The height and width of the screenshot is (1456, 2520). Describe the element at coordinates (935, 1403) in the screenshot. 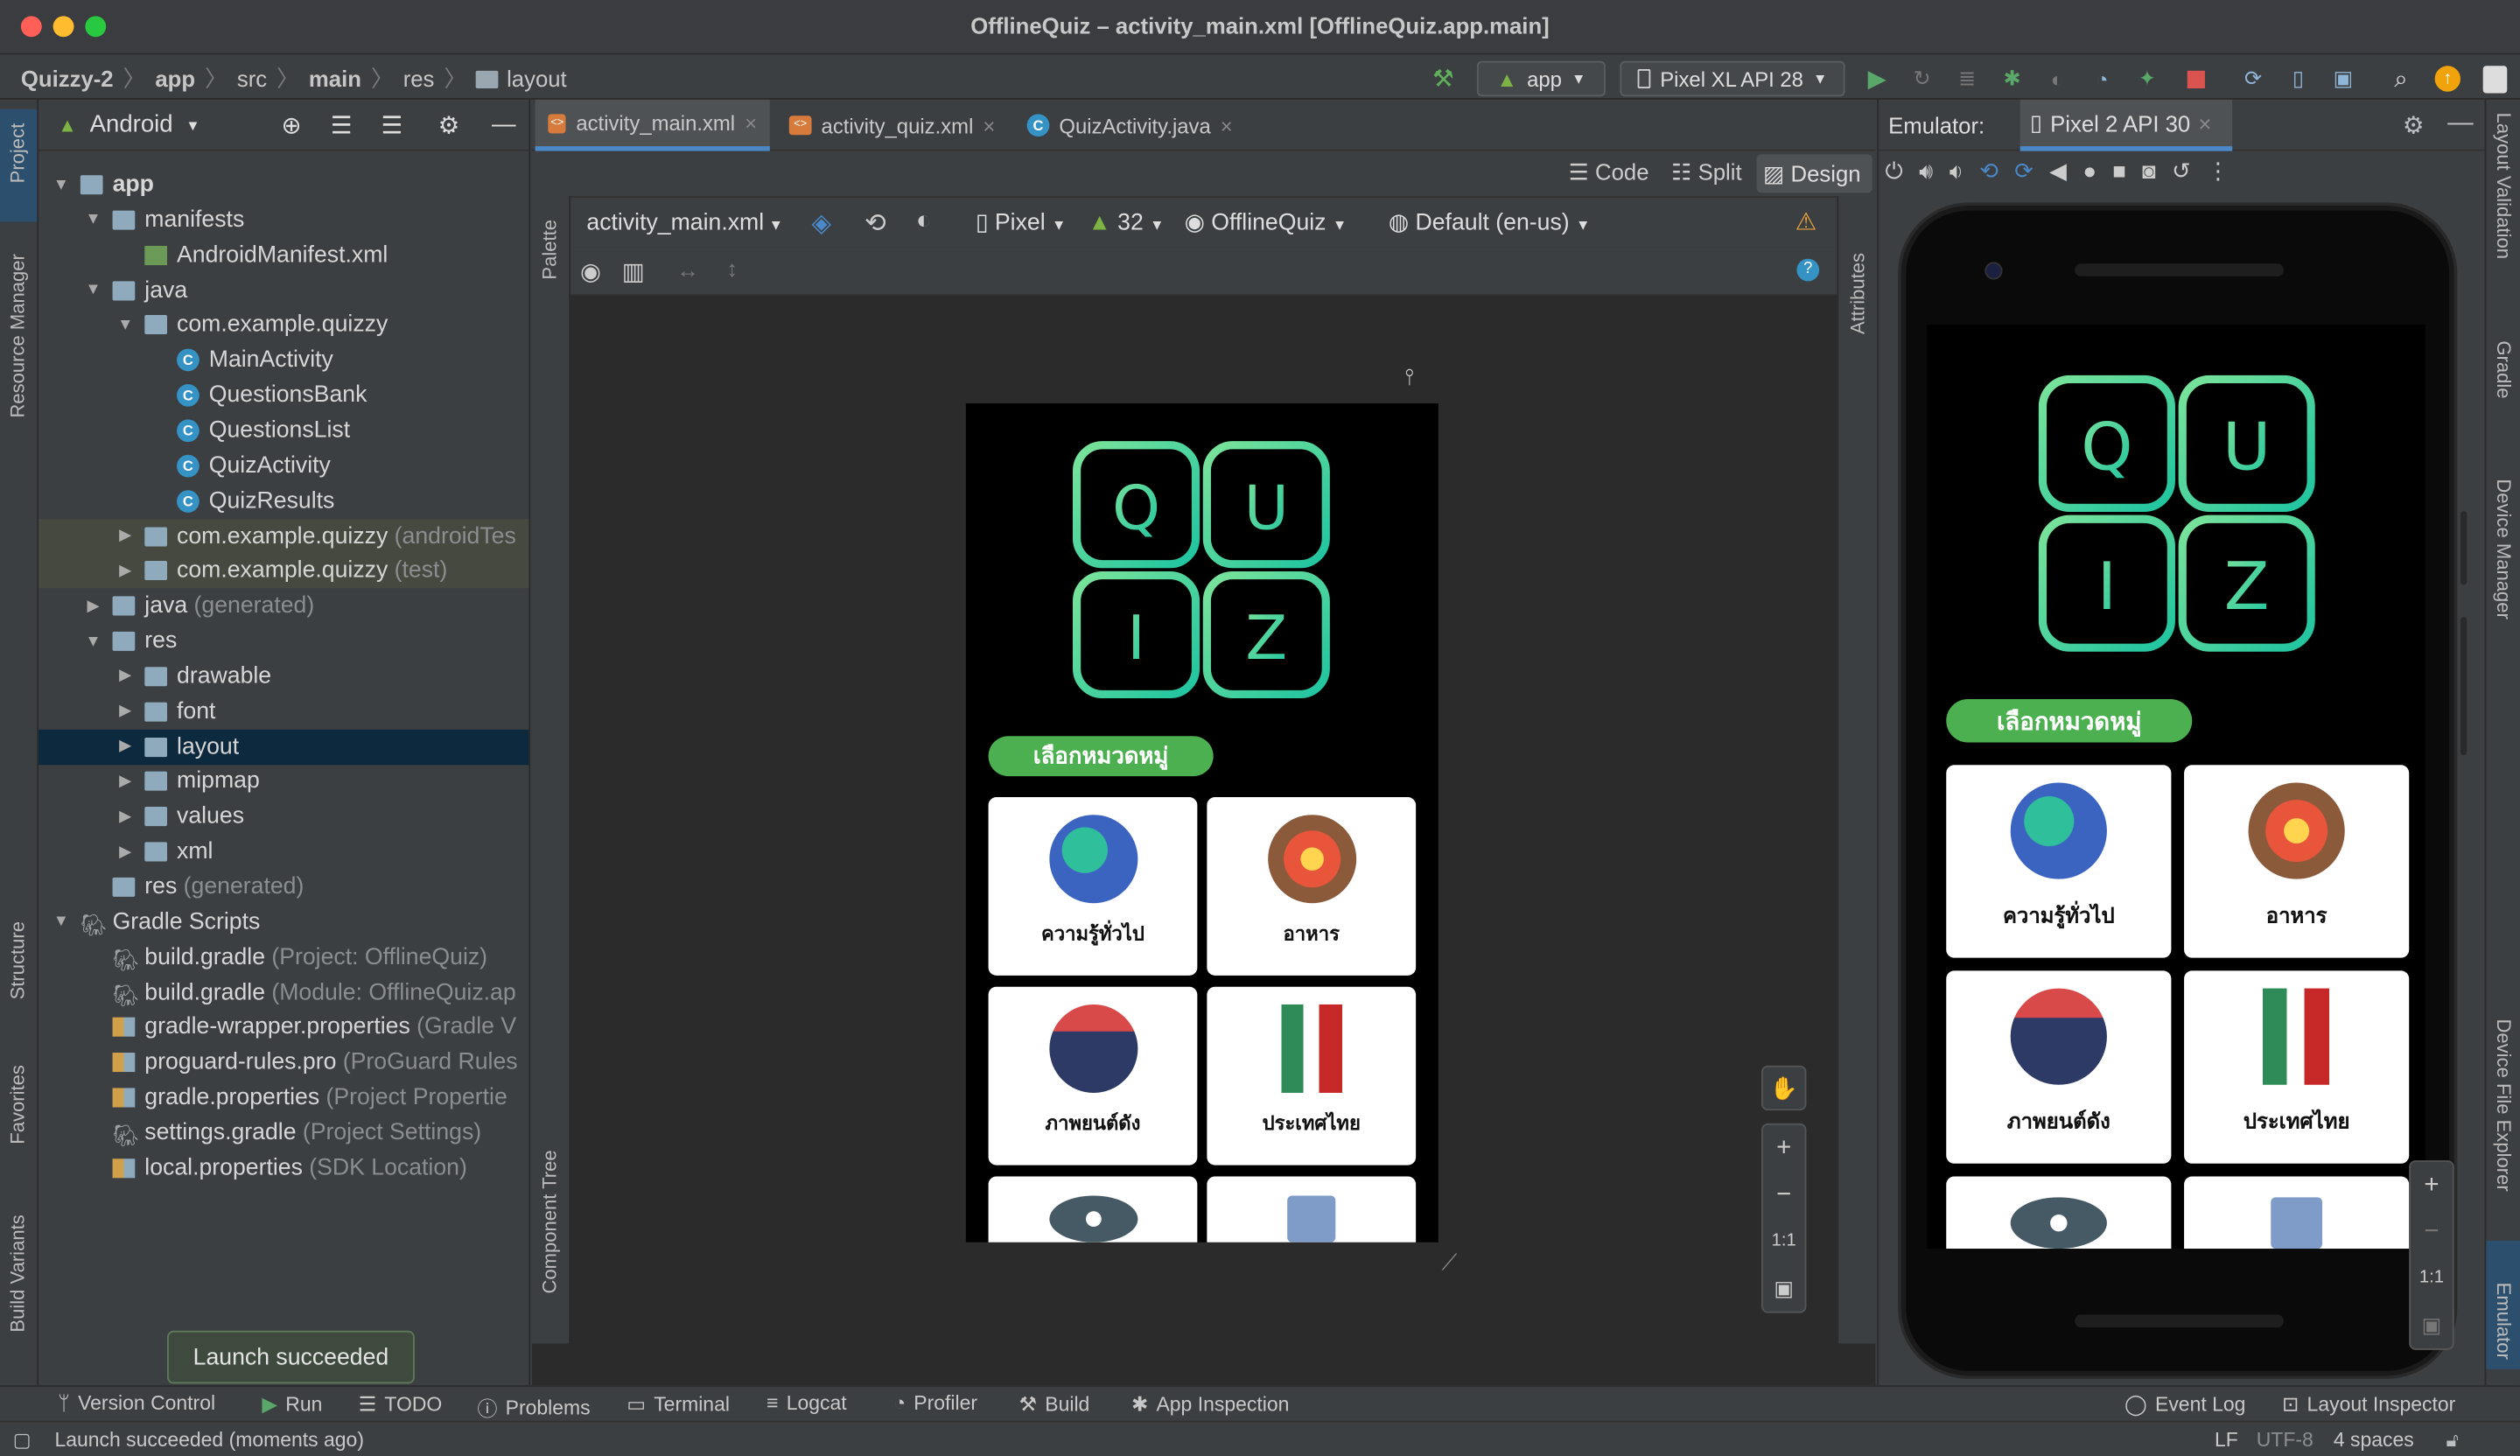

I see `tool-profiler: ◔ Profiler` at that location.